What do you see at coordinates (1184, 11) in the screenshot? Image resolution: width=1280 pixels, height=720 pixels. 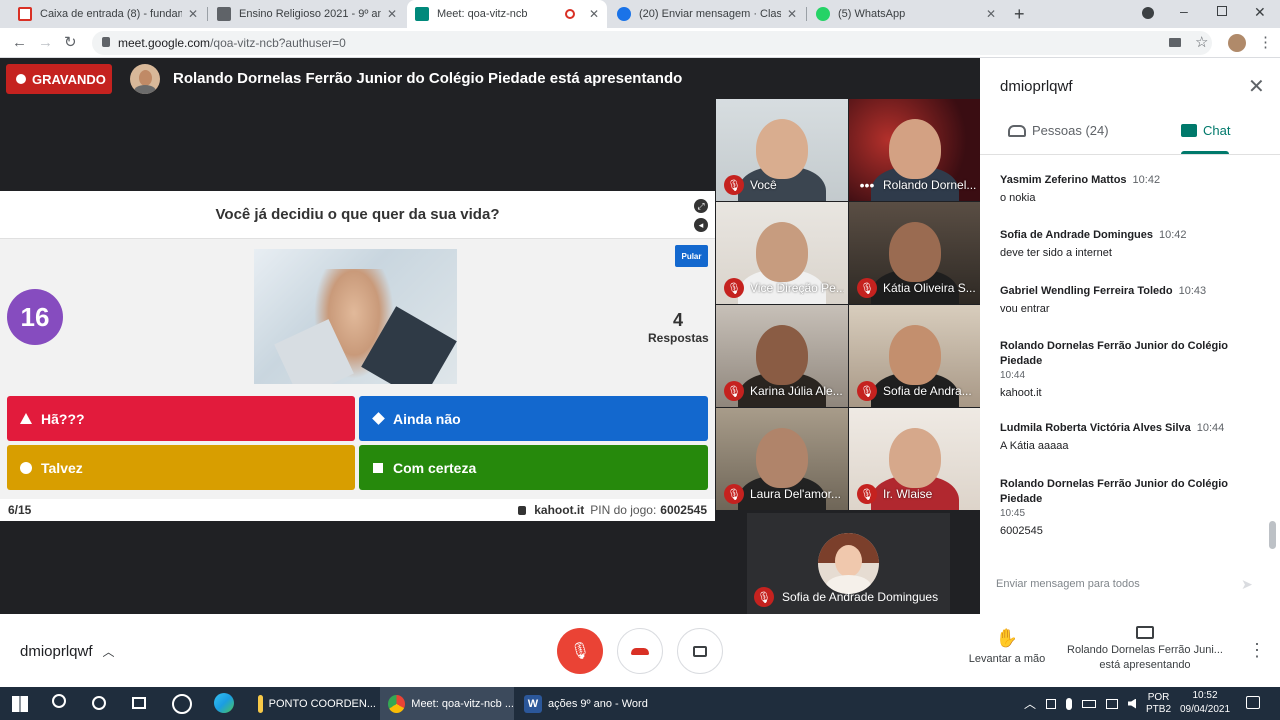 I see `minimize-icon: –` at bounding box center [1184, 11].